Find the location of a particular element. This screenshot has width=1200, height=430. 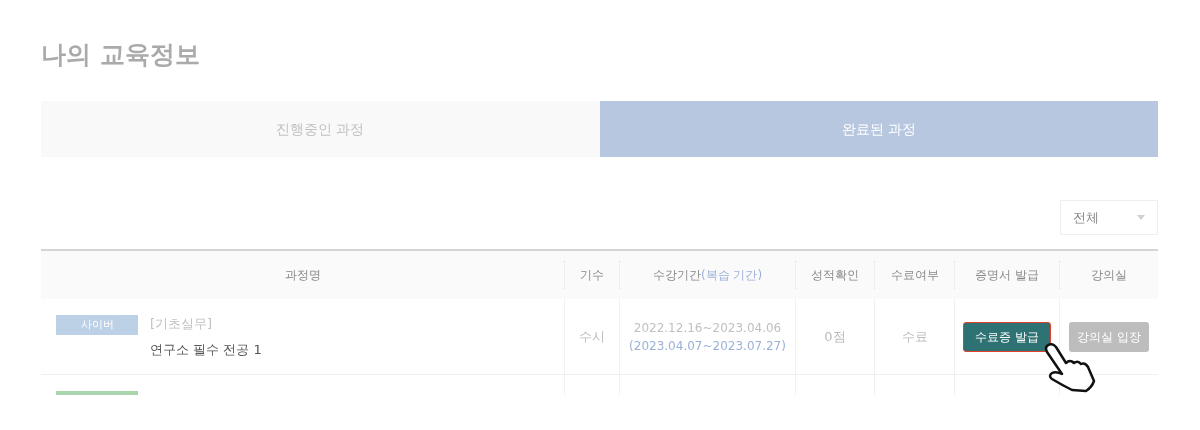

column-header: 기수 is located at coordinates (592, 275).